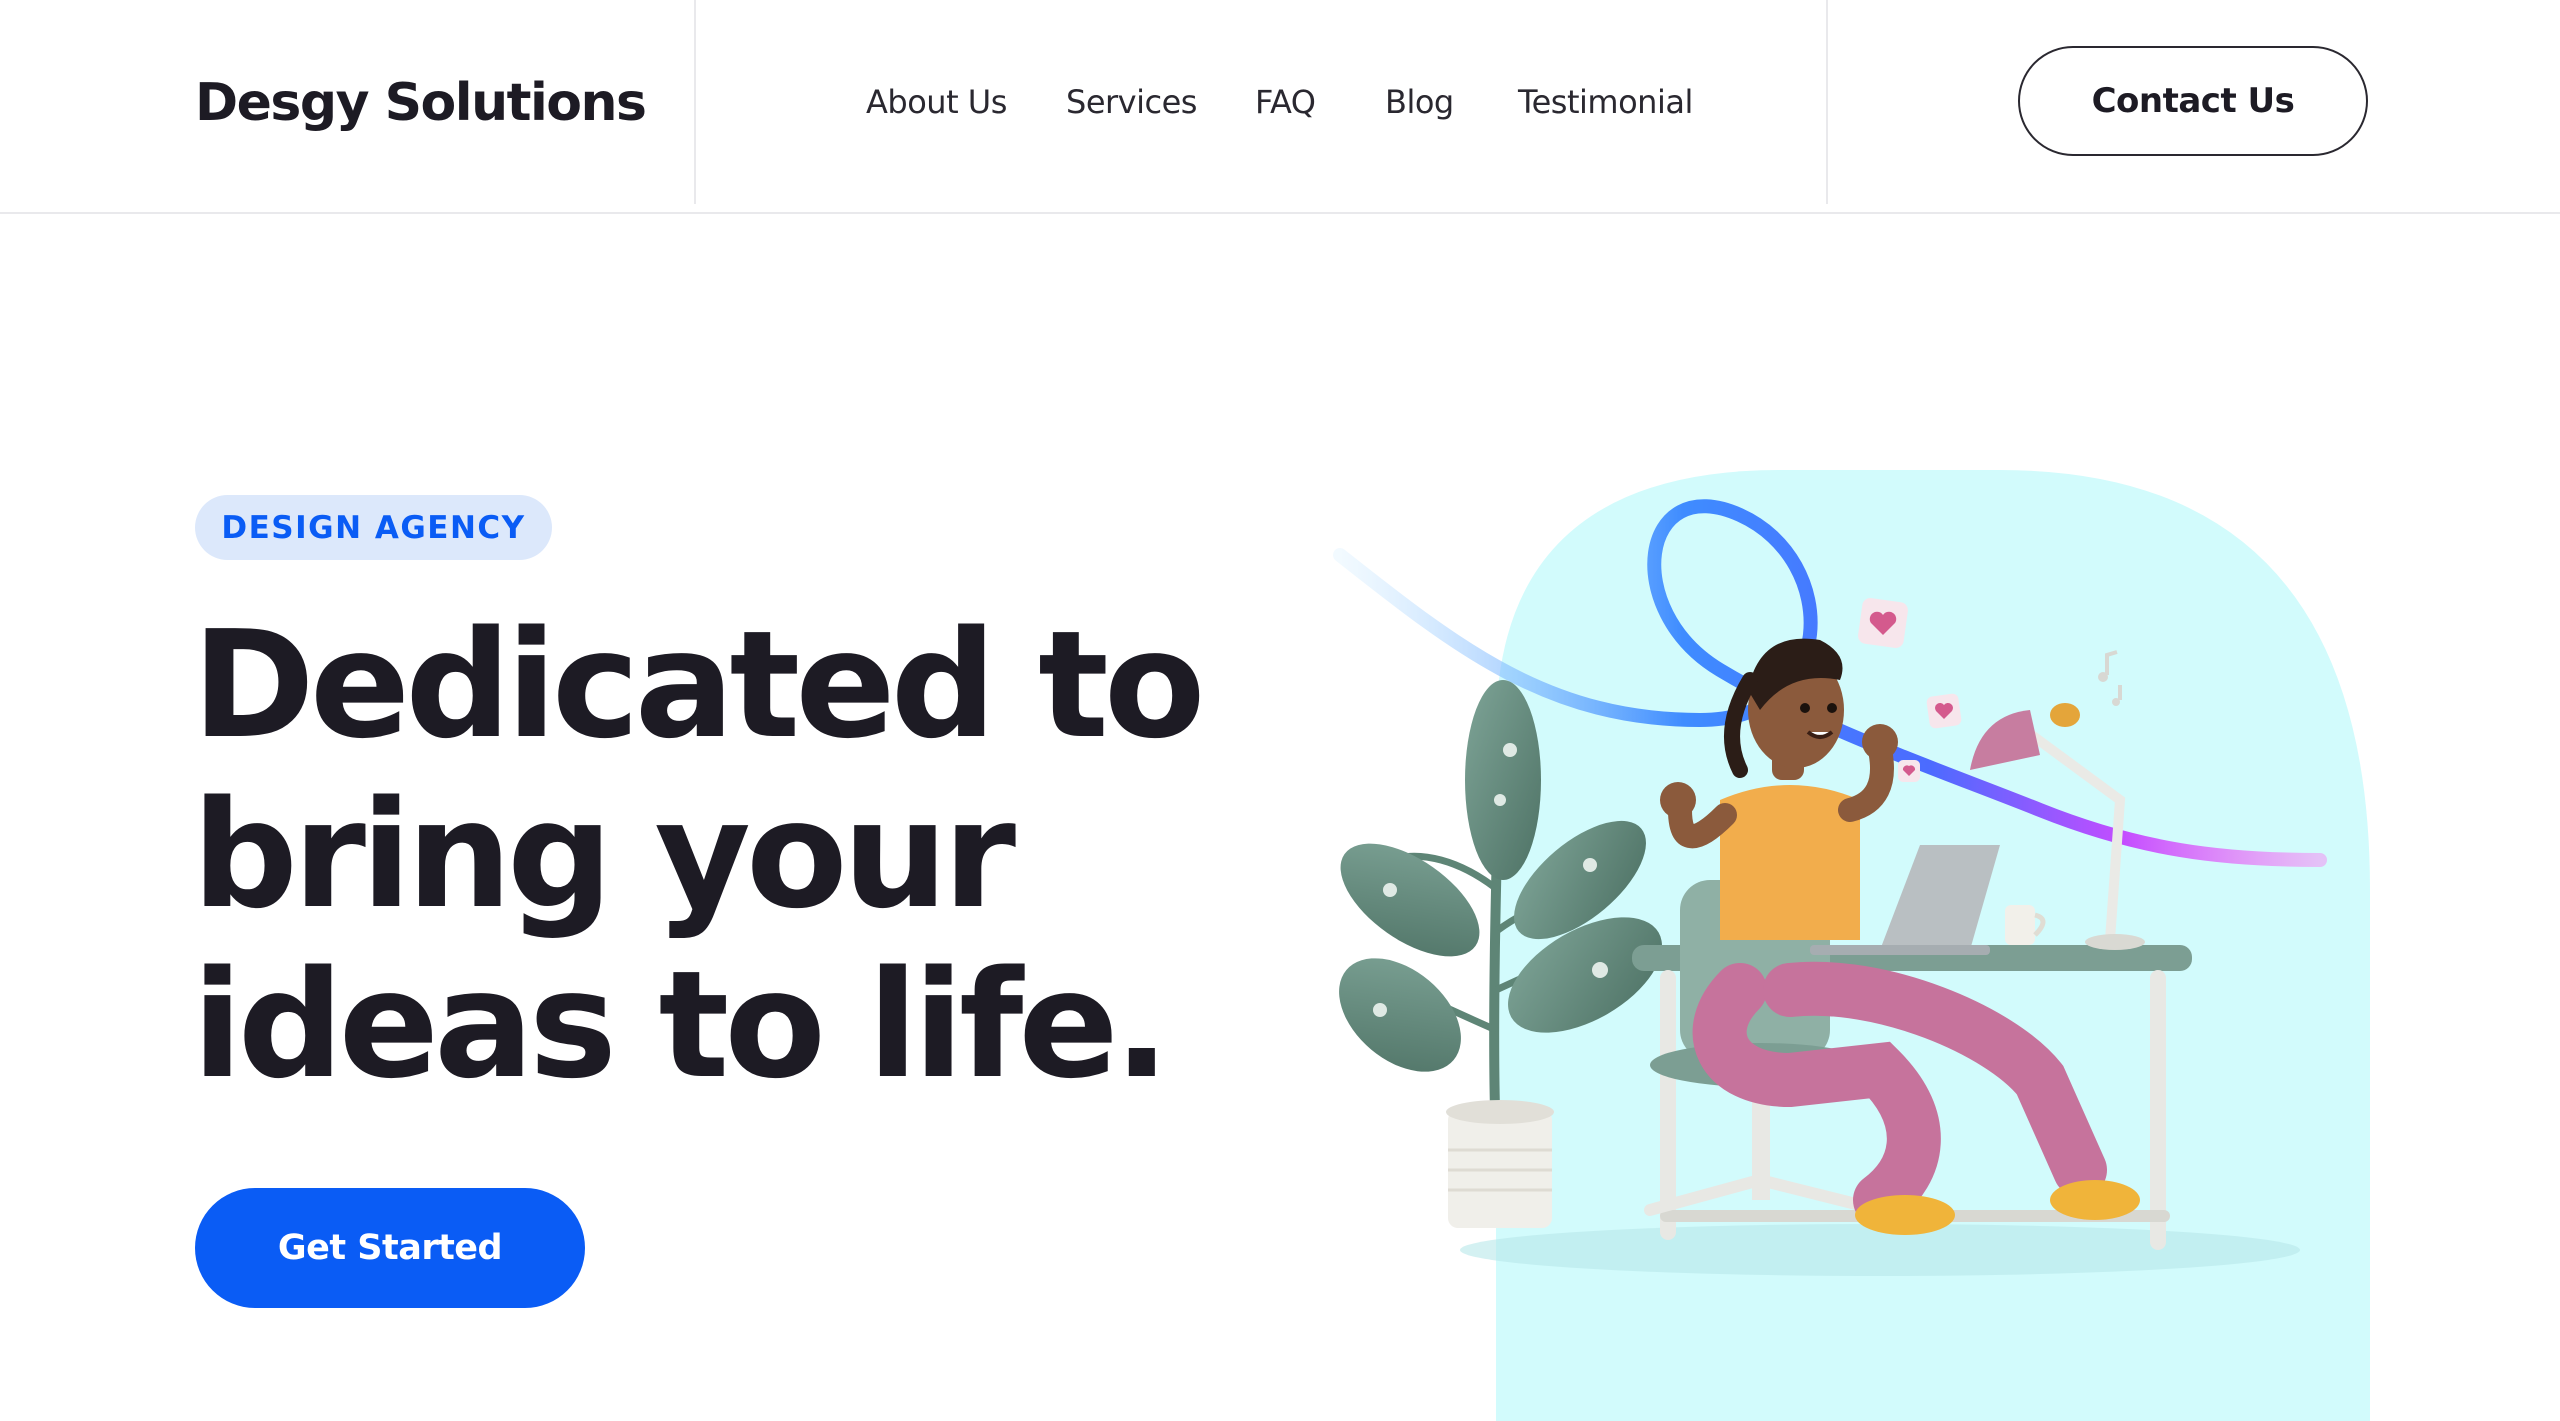 Image resolution: width=2560 pixels, height=1421 pixels. I want to click on design-agency-badge: DESIGN AGENCY, so click(373, 527).